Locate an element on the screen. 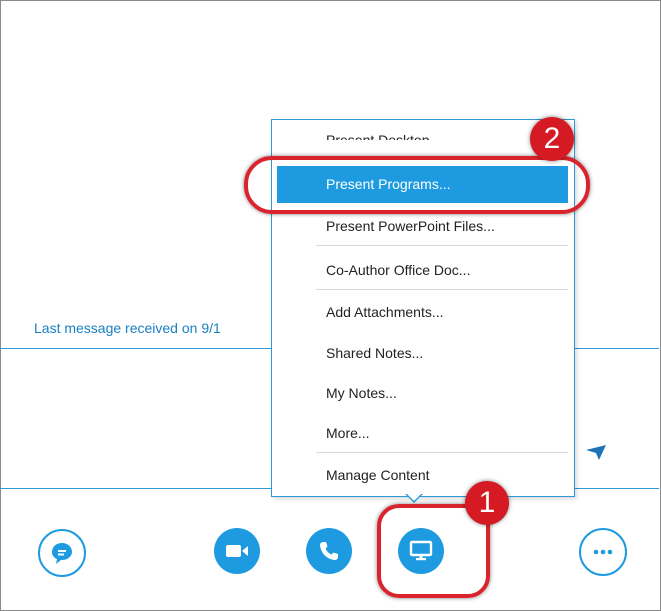  audio-call-button is located at coordinates (329, 551).